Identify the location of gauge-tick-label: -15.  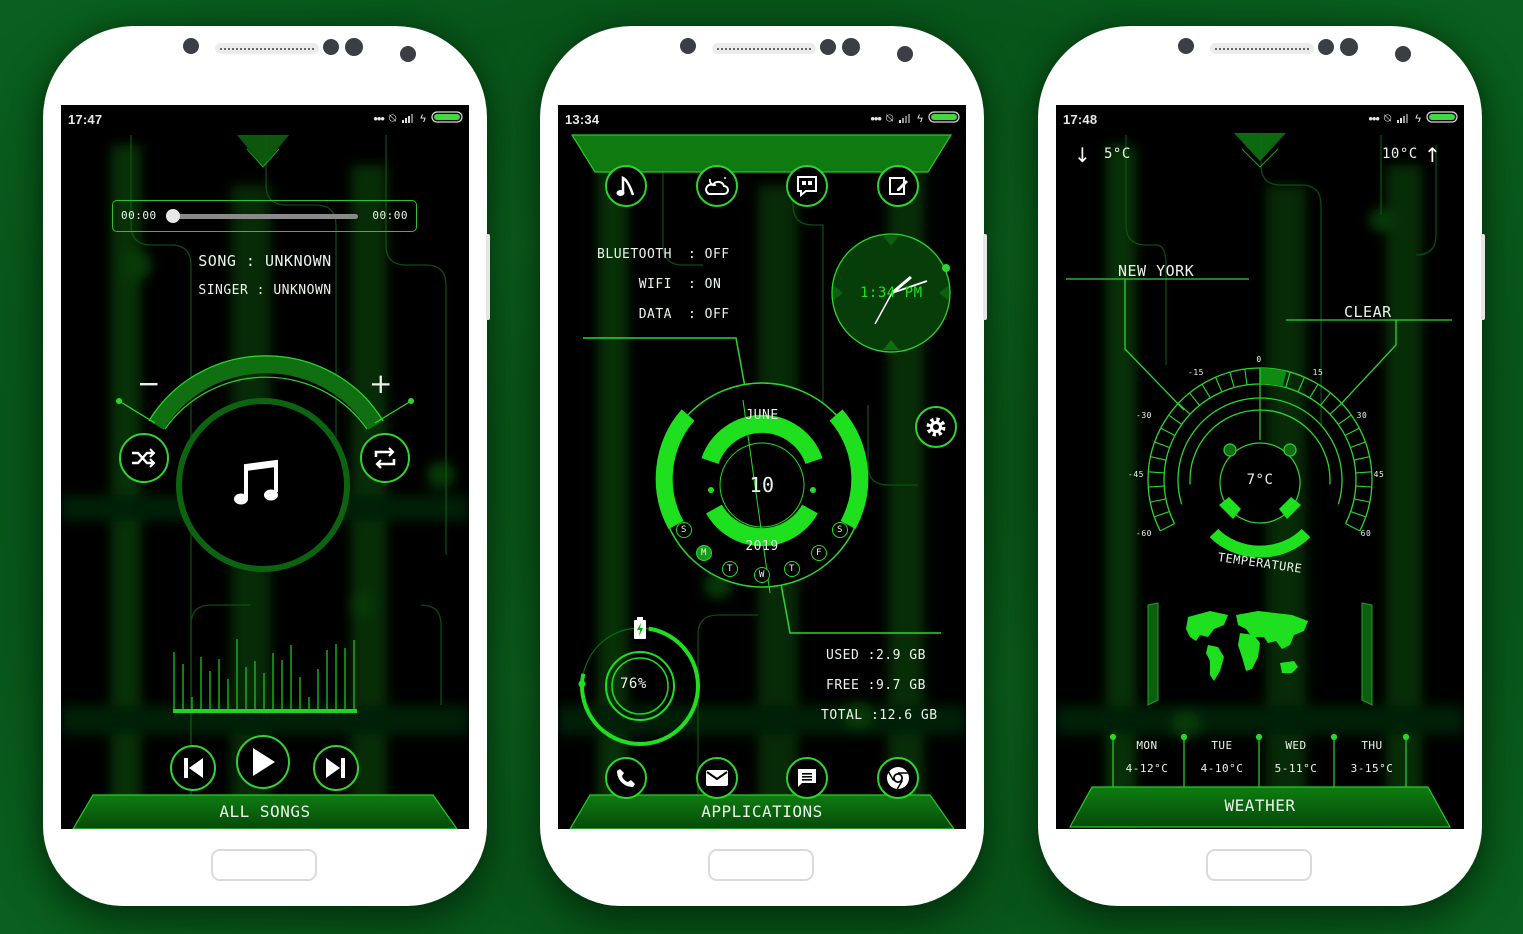
(1196, 372).